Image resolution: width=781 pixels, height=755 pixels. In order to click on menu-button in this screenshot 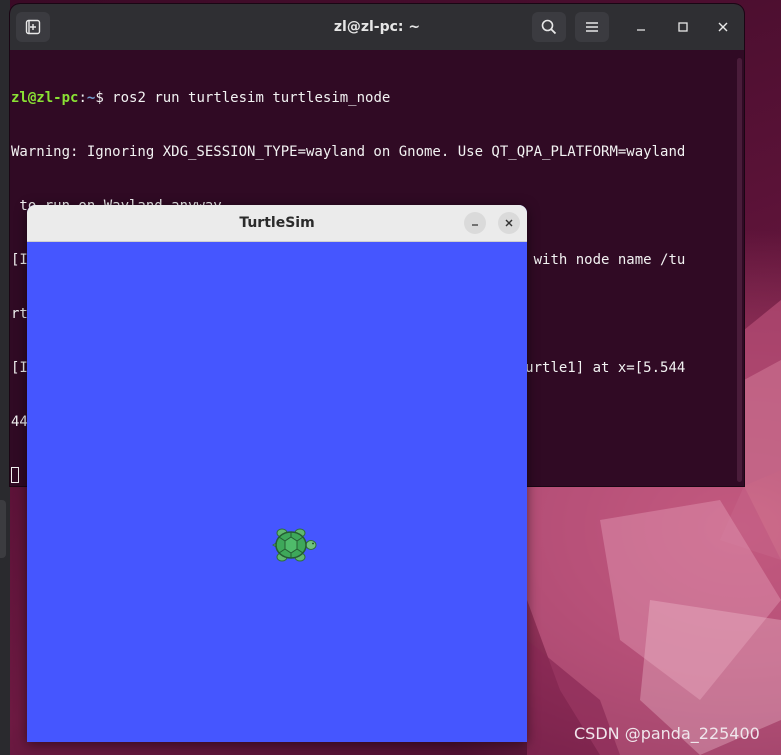, I will do `click(592, 27)`.